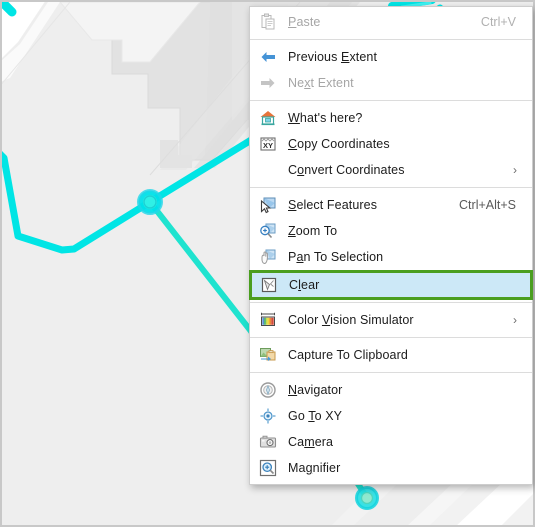 This screenshot has width=535, height=527. I want to click on magnifier-icon, so click(268, 468).